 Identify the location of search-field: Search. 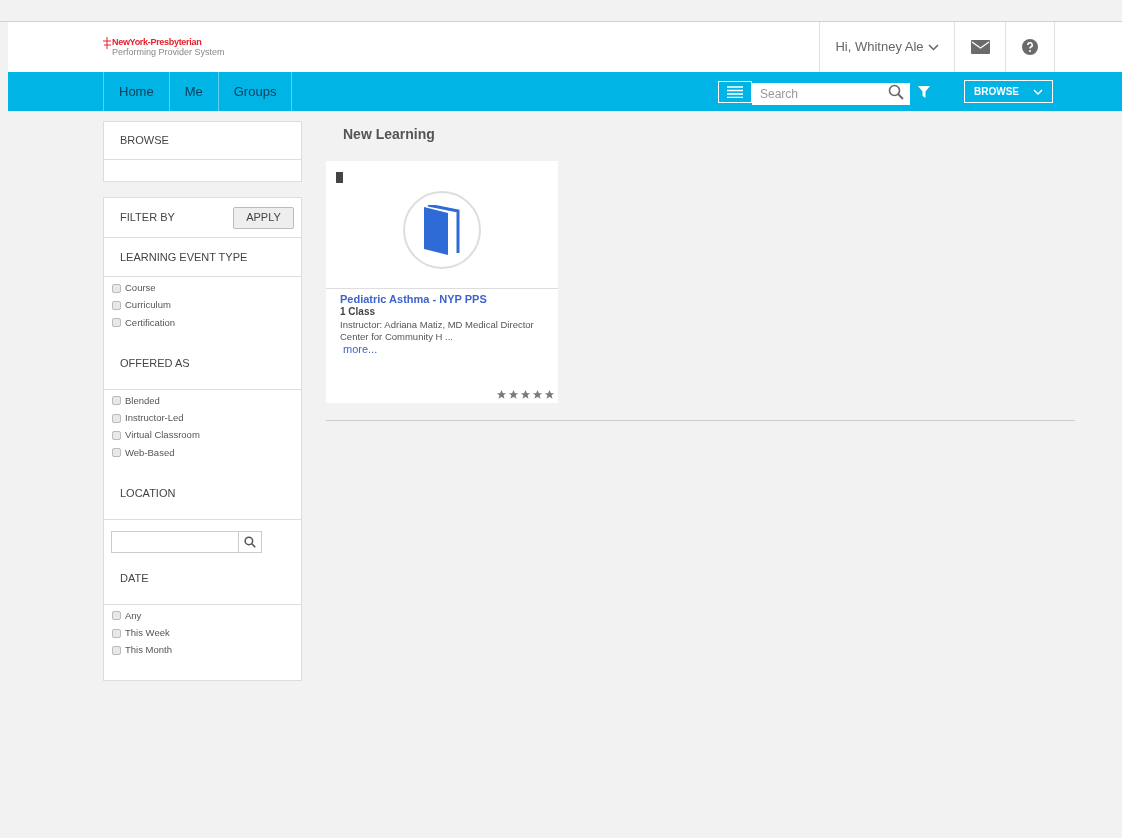
(831, 93).